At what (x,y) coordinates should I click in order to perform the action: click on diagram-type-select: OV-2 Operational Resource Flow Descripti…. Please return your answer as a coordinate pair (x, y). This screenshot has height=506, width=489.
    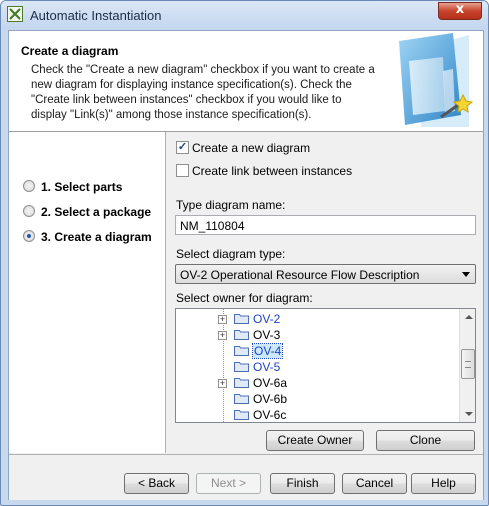
    Looking at the image, I should click on (325, 274).